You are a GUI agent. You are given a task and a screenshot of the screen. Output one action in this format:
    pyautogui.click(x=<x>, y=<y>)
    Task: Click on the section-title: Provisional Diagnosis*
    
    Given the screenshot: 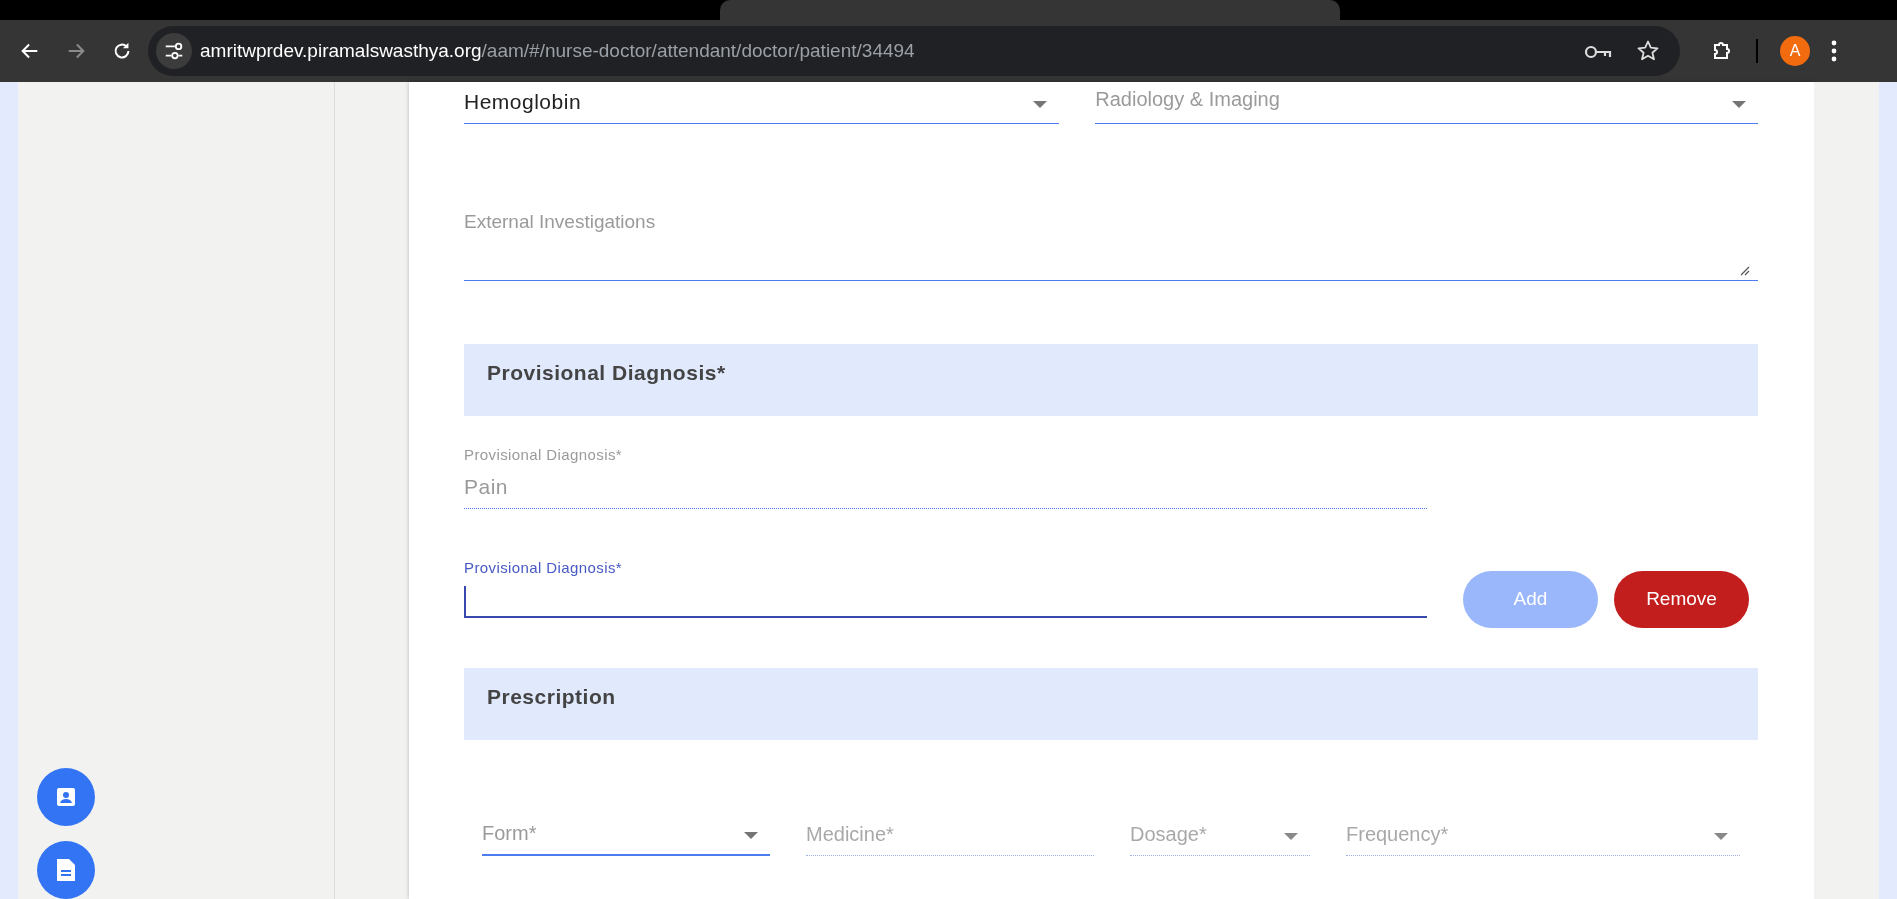 What is the action you would take?
    pyautogui.click(x=606, y=372)
    